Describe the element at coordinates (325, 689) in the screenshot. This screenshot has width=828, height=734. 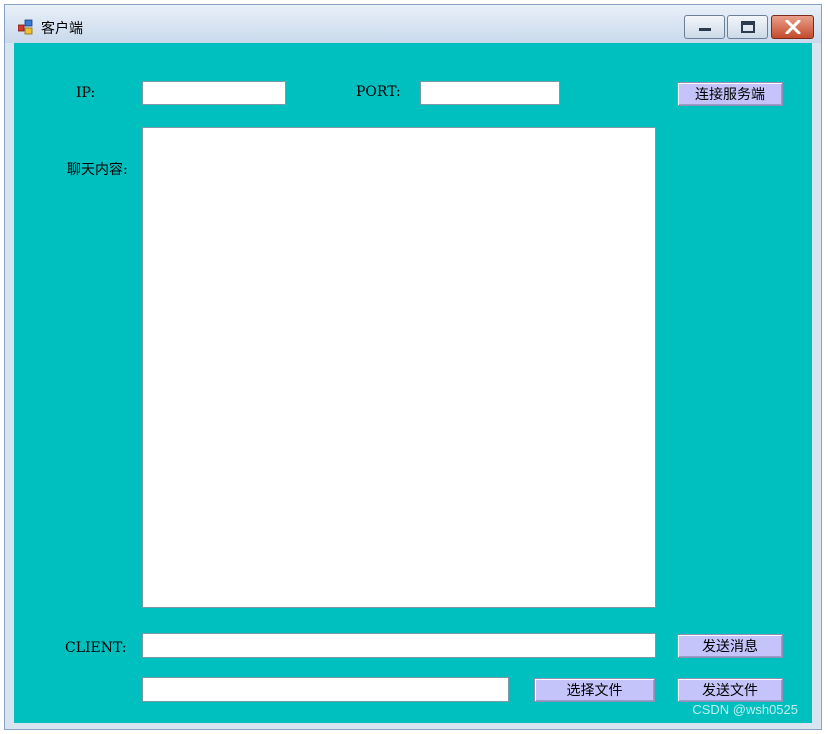
I see `file-path-input` at that location.